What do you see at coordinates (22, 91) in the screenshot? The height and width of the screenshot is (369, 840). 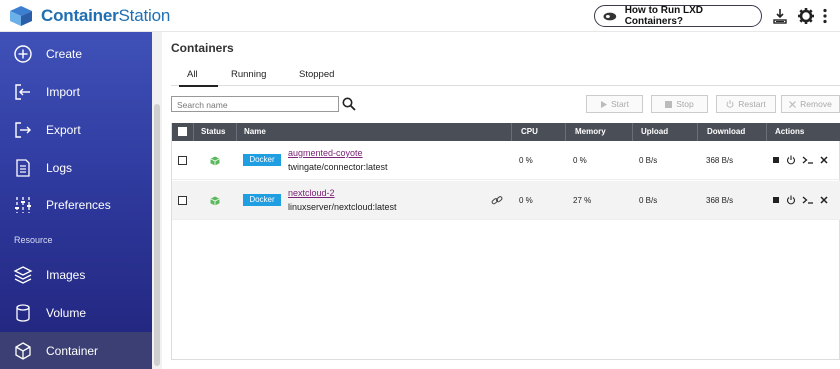 I see `import-icon` at bounding box center [22, 91].